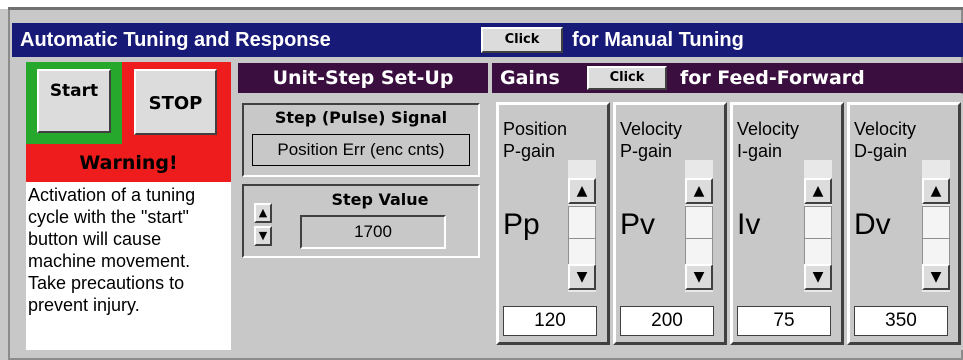  I want to click on step-signal-select: Position Err (enc cnts), so click(361, 150).